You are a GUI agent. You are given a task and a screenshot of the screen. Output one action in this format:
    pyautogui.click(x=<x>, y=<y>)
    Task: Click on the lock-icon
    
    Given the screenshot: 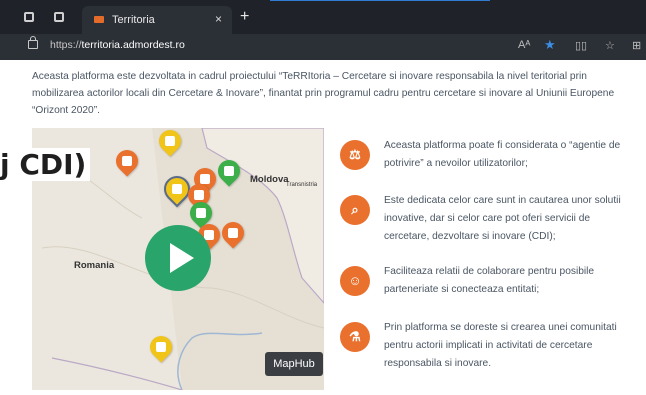 What is the action you would take?
    pyautogui.click(x=33, y=42)
    